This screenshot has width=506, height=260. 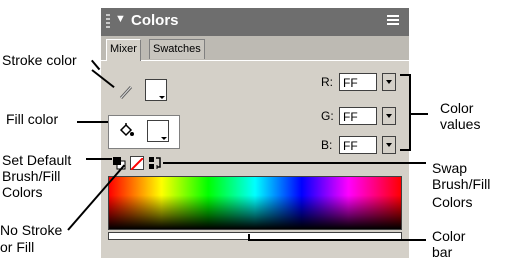 I want to click on bracket-bottom, so click(x=405, y=150).